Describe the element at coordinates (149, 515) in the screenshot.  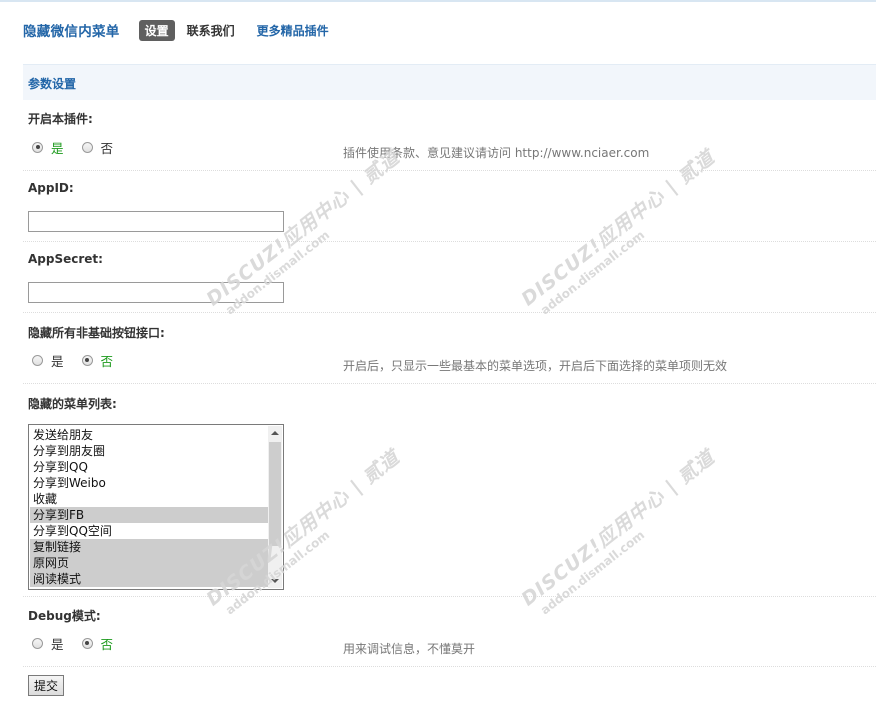
I see `listbox-option: 分享到FB` at that location.